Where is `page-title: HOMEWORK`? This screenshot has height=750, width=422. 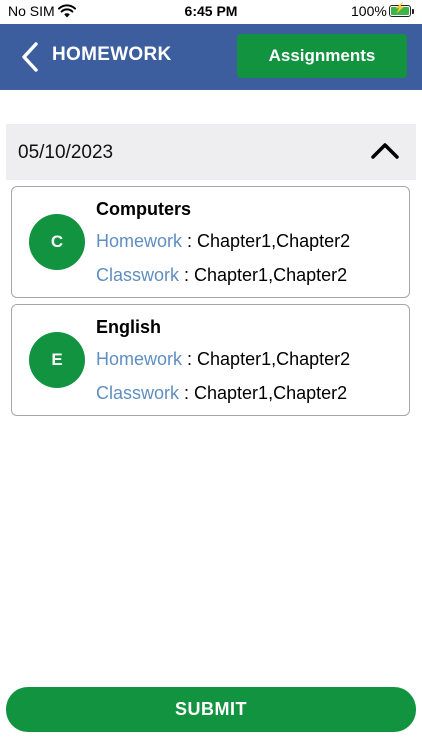 page-title: HOMEWORK is located at coordinates (112, 54).